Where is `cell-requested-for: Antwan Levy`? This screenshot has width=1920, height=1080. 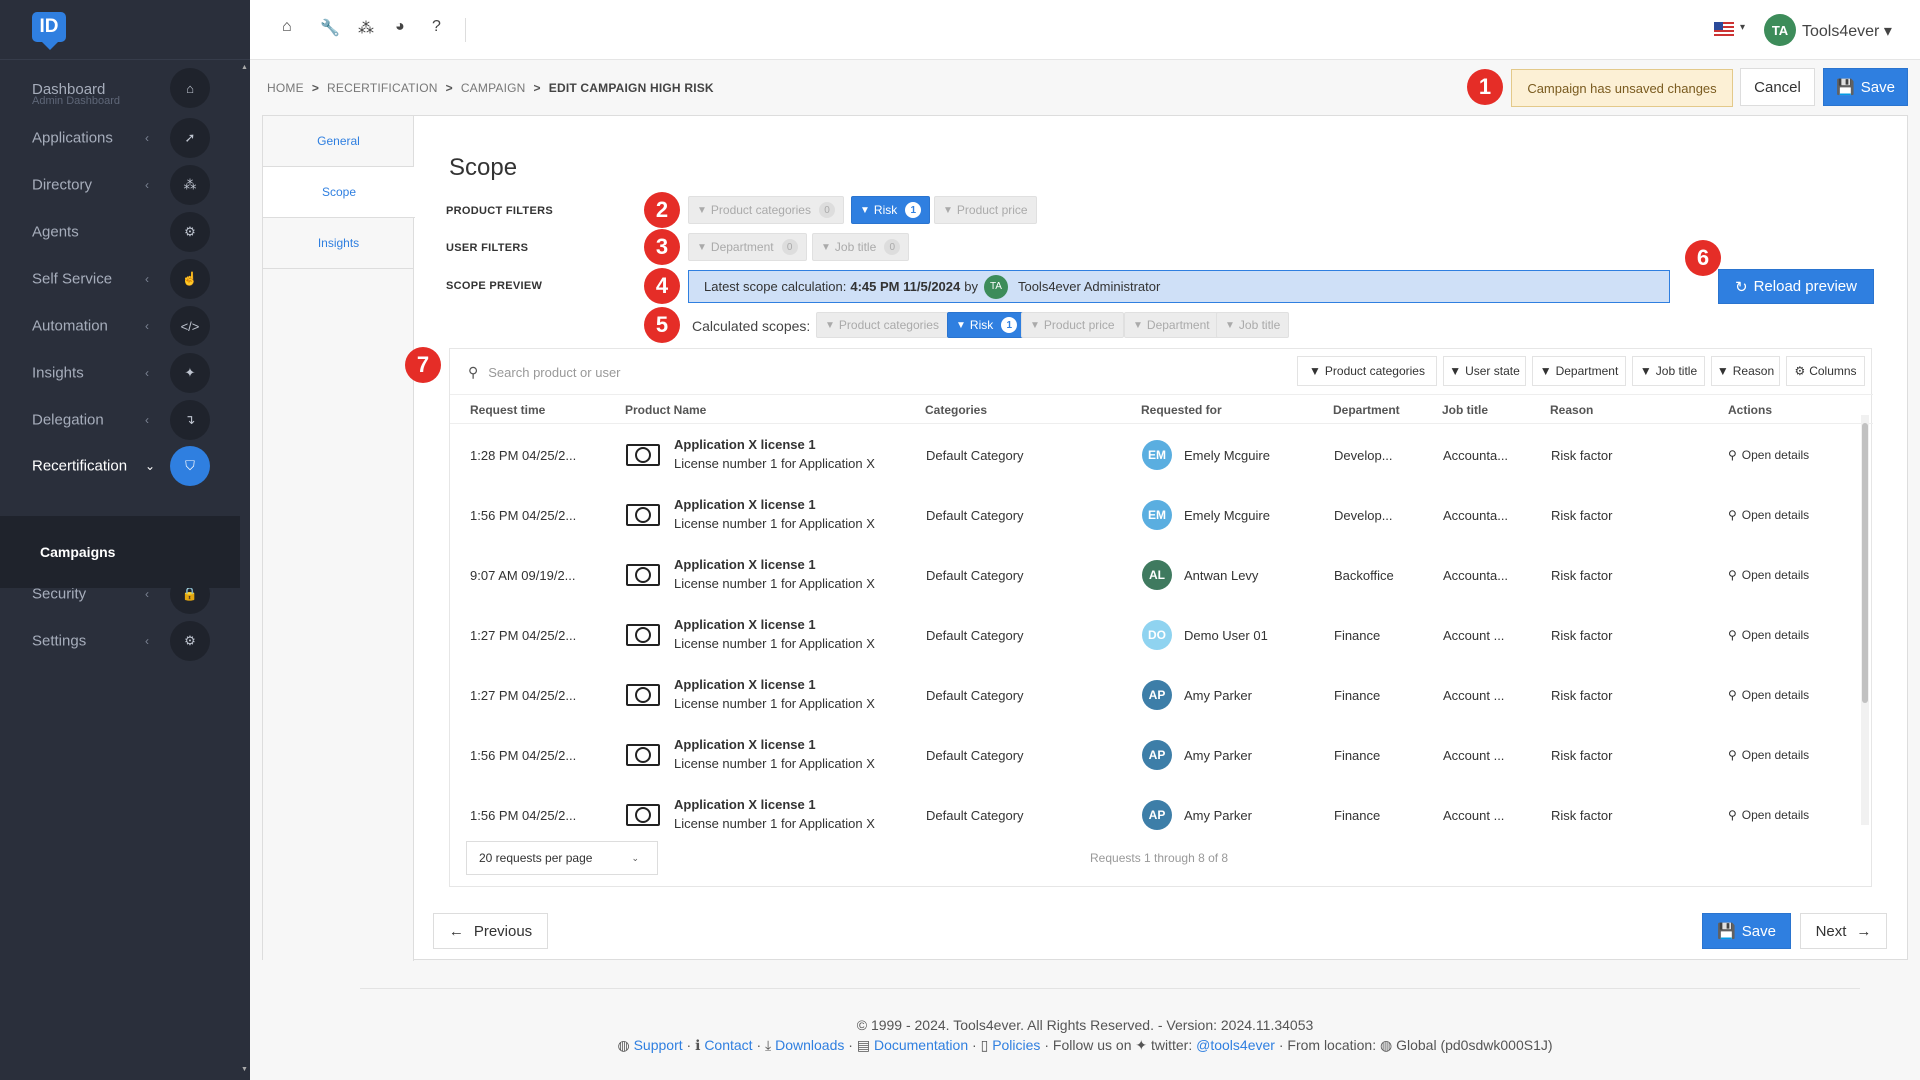
cell-requested-for: Antwan Levy is located at coordinates (1221, 575).